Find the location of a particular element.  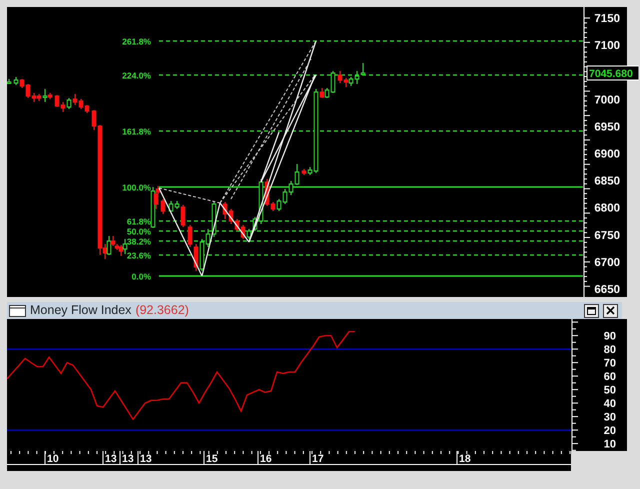

price-axis-label: 6800 is located at coordinates (607, 208).